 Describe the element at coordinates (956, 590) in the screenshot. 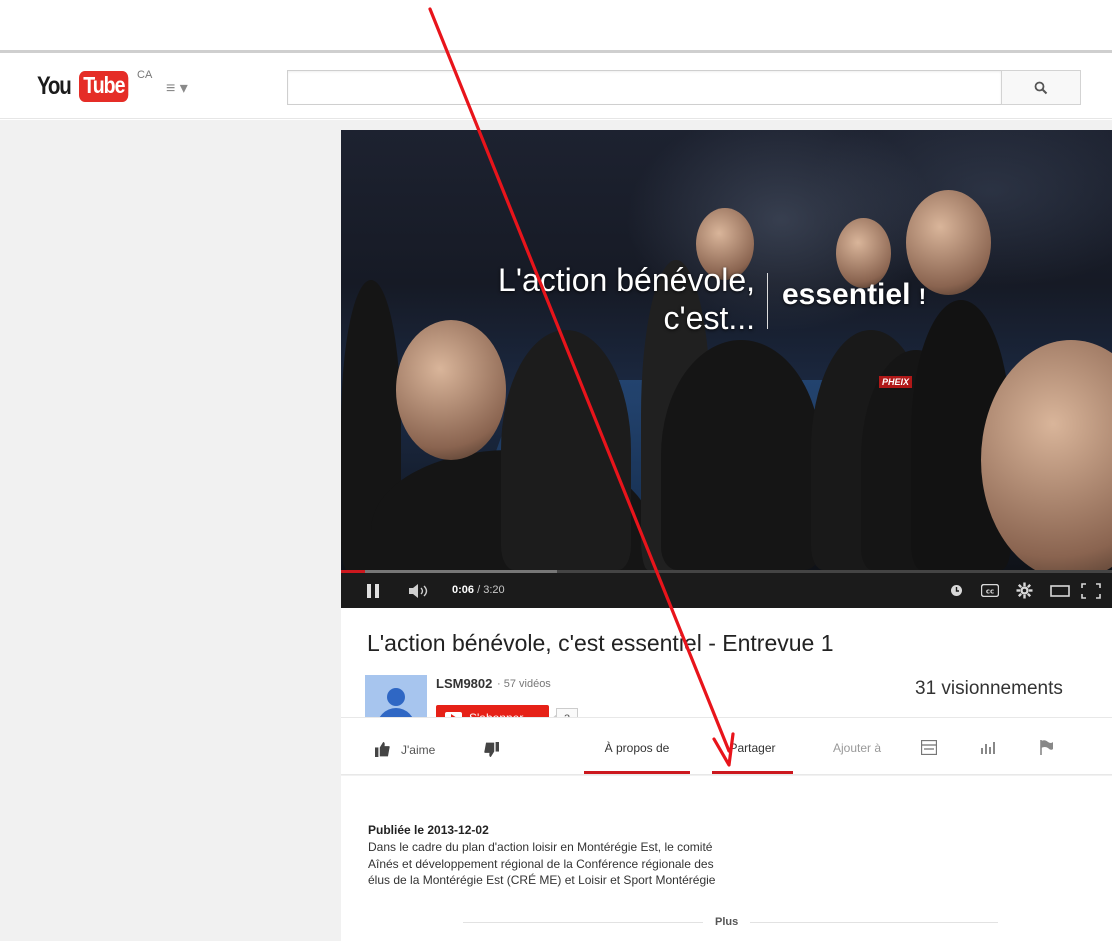

I see `watch-later-icon` at that location.